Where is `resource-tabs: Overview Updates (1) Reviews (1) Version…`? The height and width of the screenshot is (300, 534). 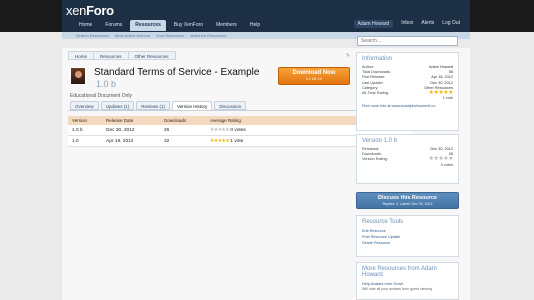 resource-tabs: Overview Updates (1) Reviews (1) Version… is located at coordinates (158, 105).